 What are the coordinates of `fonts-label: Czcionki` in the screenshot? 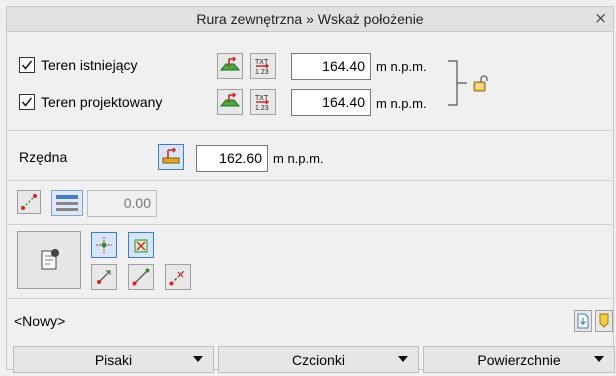 It's located at (318, 359).